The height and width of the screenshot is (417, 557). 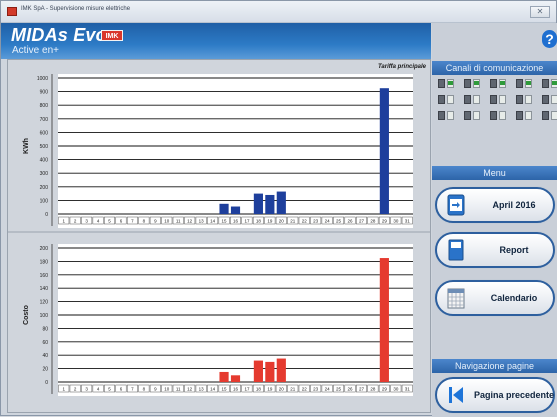 I want to click on calendar-button: Calendario, so click(x=495, y=298).